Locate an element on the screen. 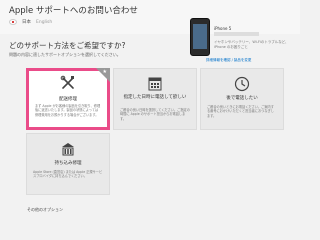 The image size is (320, 240). page-title: Apple サポートへのお問い合わせ is located at coordinates (73, 11).